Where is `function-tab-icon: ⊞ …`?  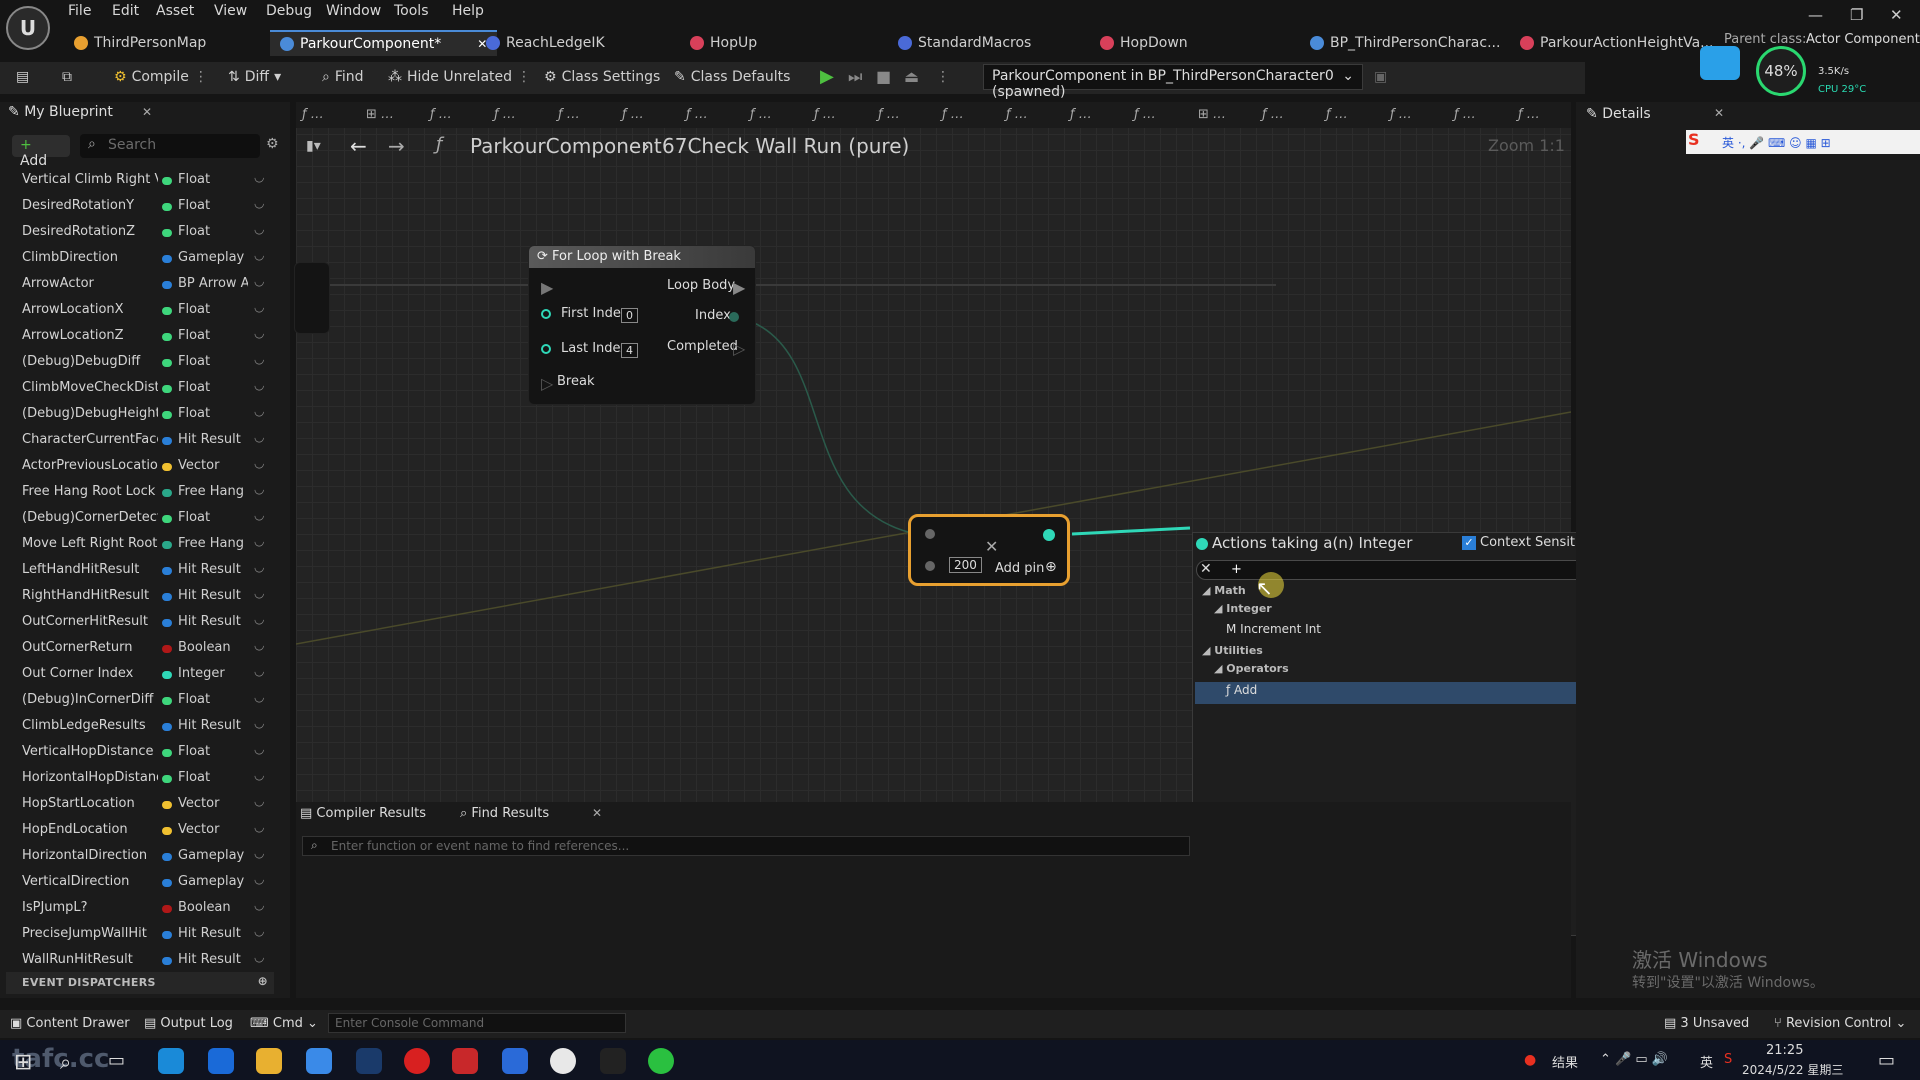
function-tab-icon: ⊞ … is located at coordinates (380, 114).